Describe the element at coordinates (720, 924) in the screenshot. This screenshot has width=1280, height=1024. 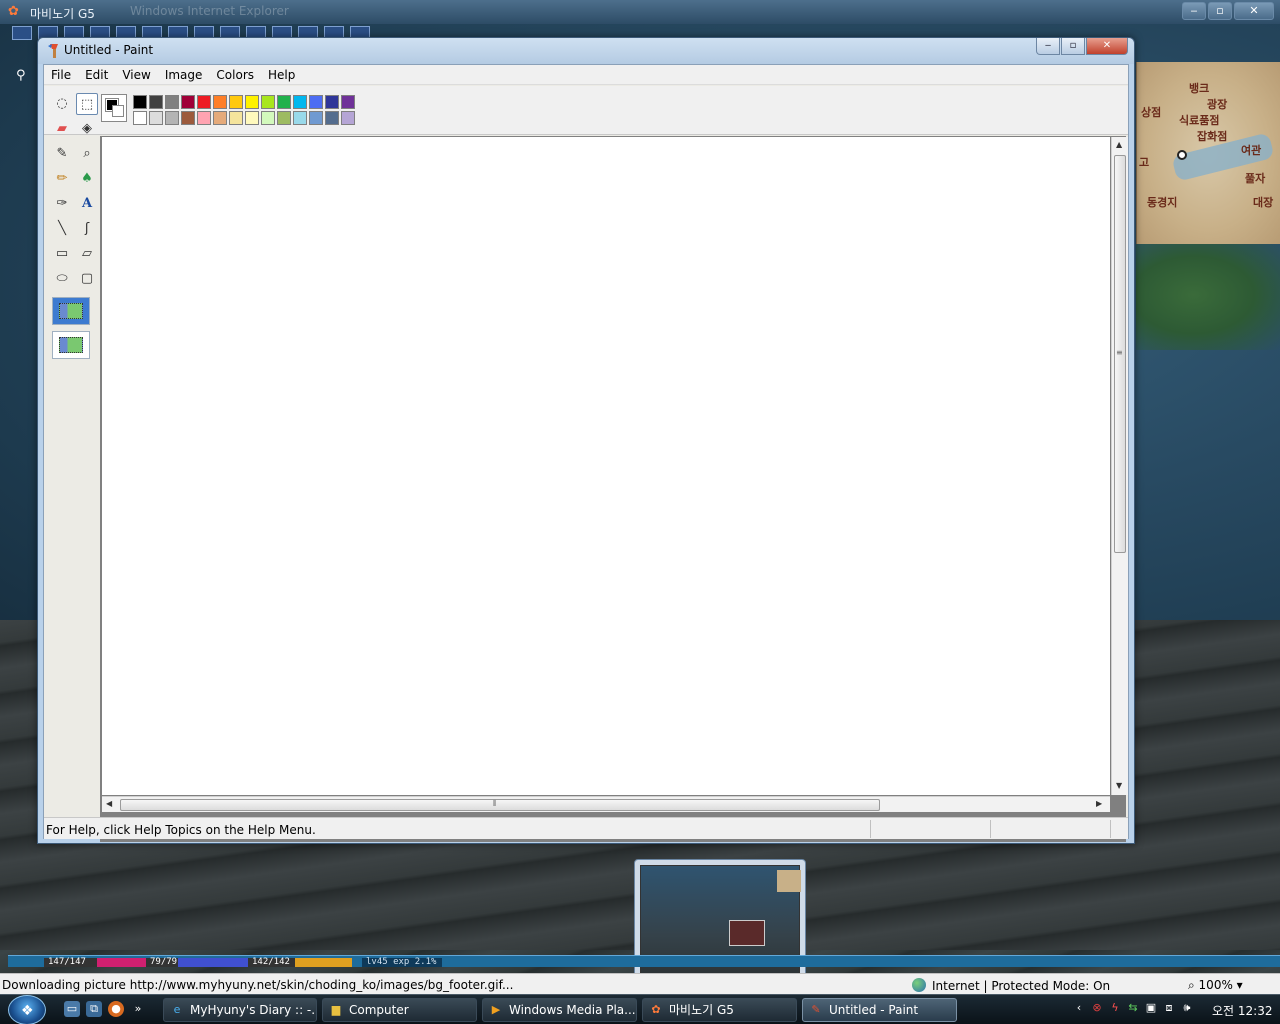
I see `taskbar-thumbnail-preview` at that location.